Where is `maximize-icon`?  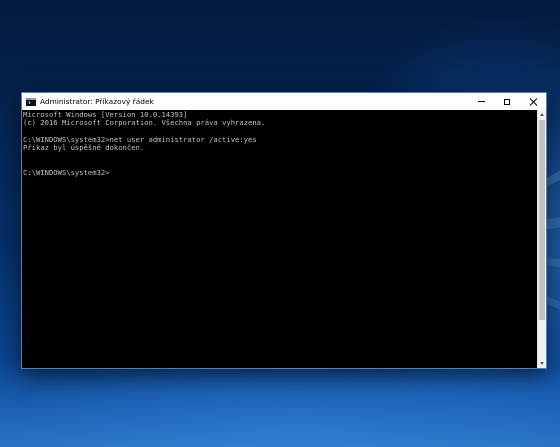 maximize-icon is located at coordinates (507, 101).